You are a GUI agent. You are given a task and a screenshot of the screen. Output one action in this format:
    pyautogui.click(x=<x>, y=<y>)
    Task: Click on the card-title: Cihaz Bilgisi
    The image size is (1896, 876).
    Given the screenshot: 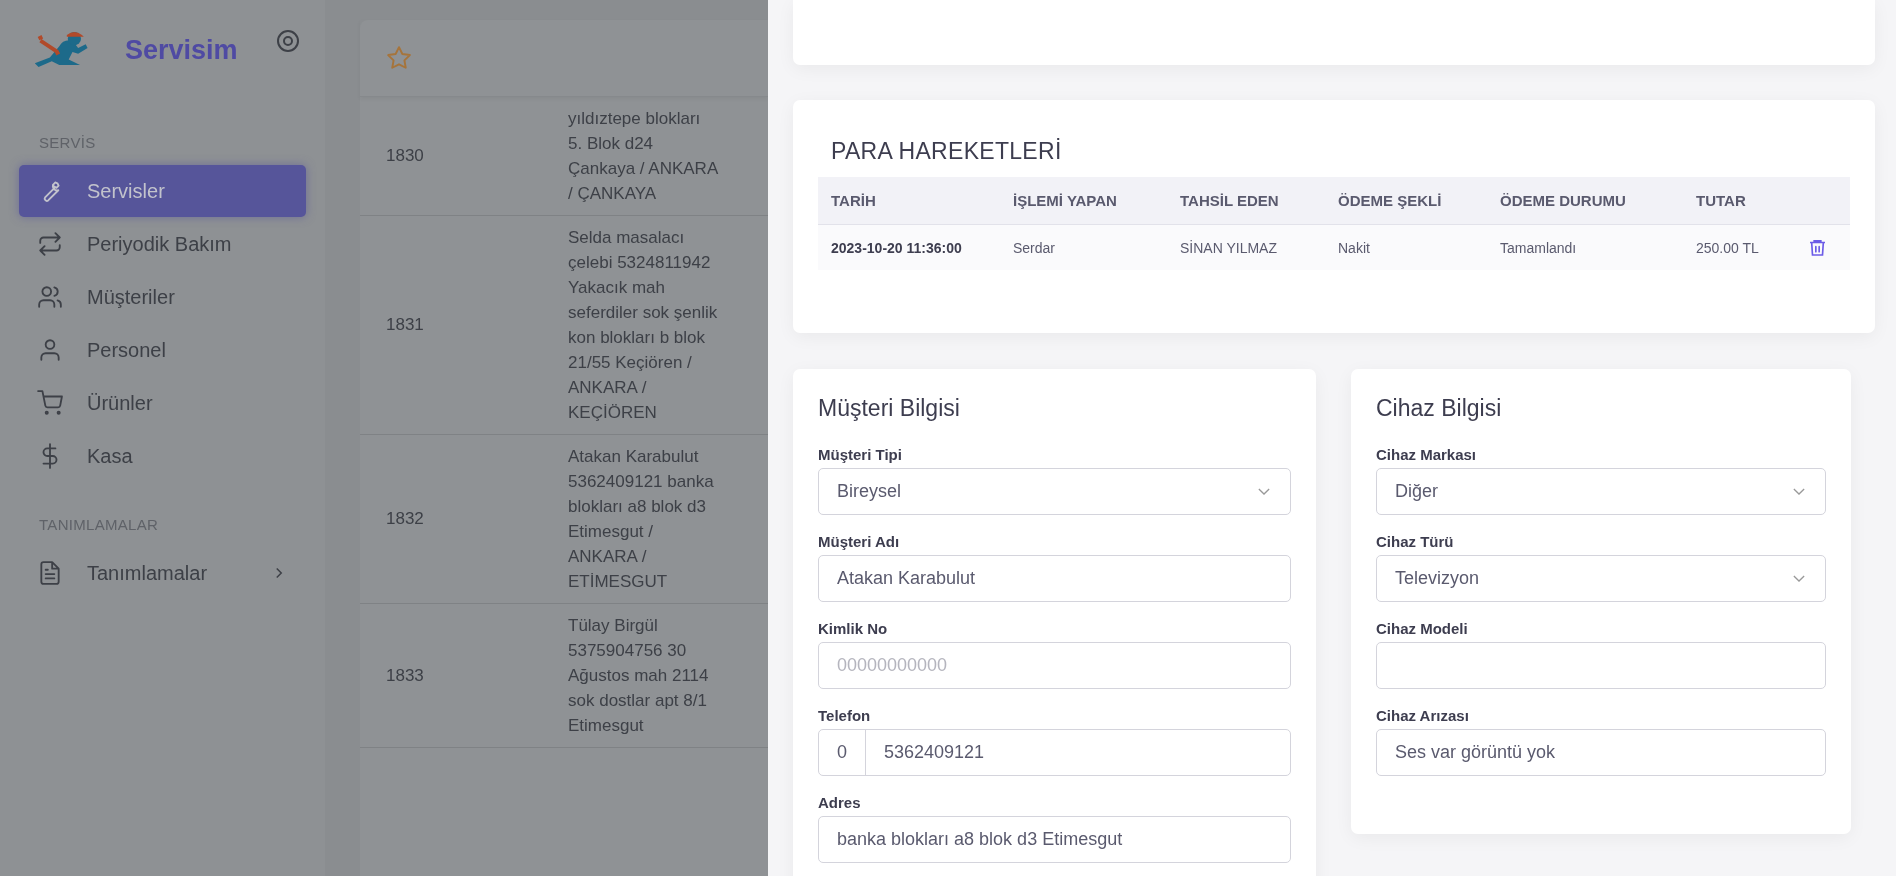 What is the action you would take?
    pyautogui.click(x=1439, y=408)
    